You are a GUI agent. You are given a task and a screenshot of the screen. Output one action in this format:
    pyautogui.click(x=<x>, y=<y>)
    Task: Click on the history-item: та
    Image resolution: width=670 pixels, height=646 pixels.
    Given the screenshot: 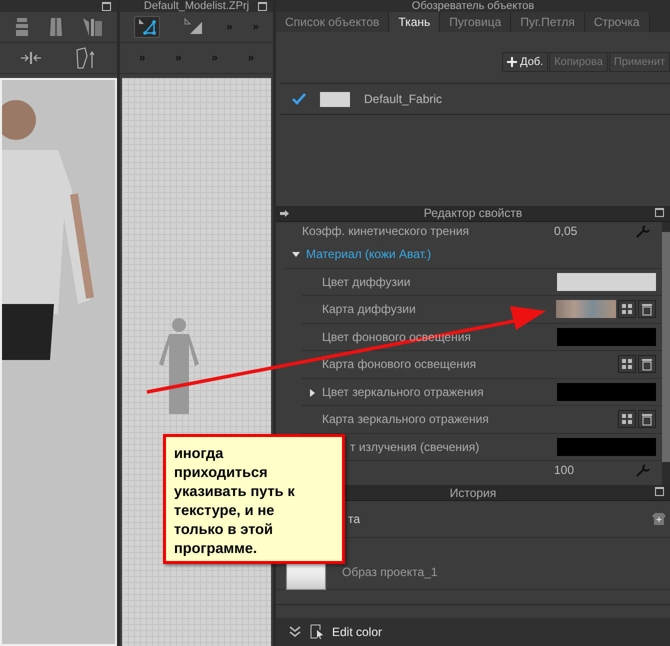 What is the action you would take?
    pyautogui.click(x=354, y=519)
    